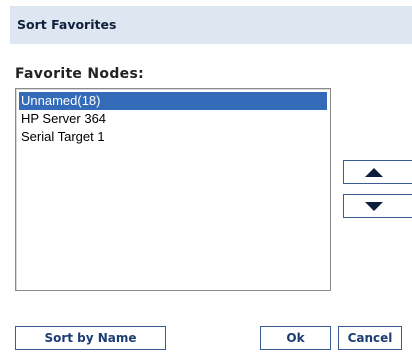 The height and width of the screenshot is (358, 412). I want to click on list-item: HP Server 364, so click(173, 119).